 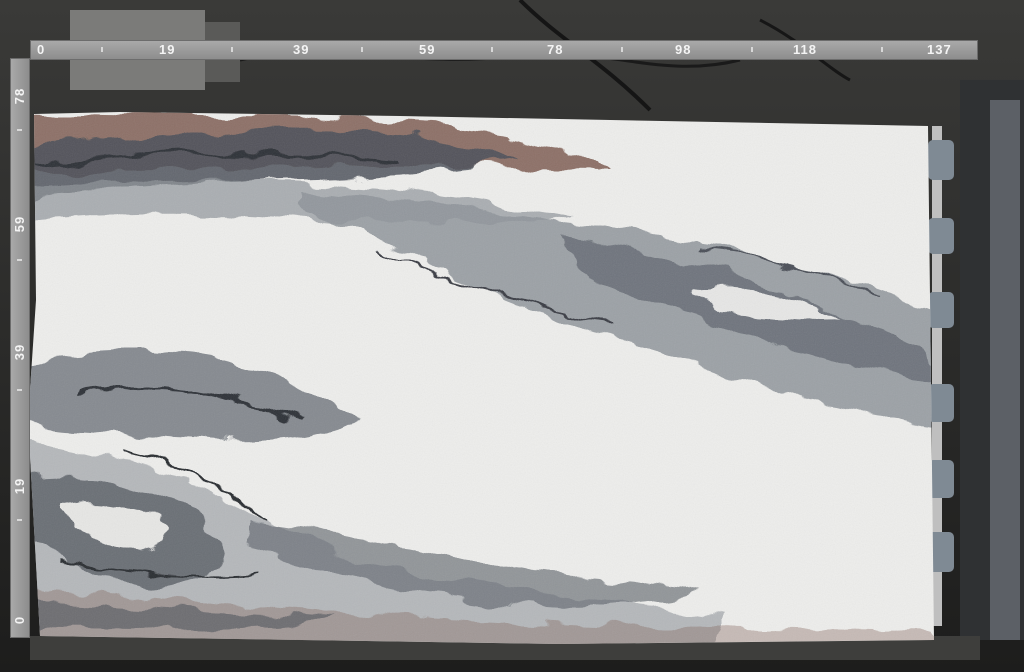 I want to click on ruler-horizontal: 0 19 39 59 78 98 118 137, so click(x=504, y=50).